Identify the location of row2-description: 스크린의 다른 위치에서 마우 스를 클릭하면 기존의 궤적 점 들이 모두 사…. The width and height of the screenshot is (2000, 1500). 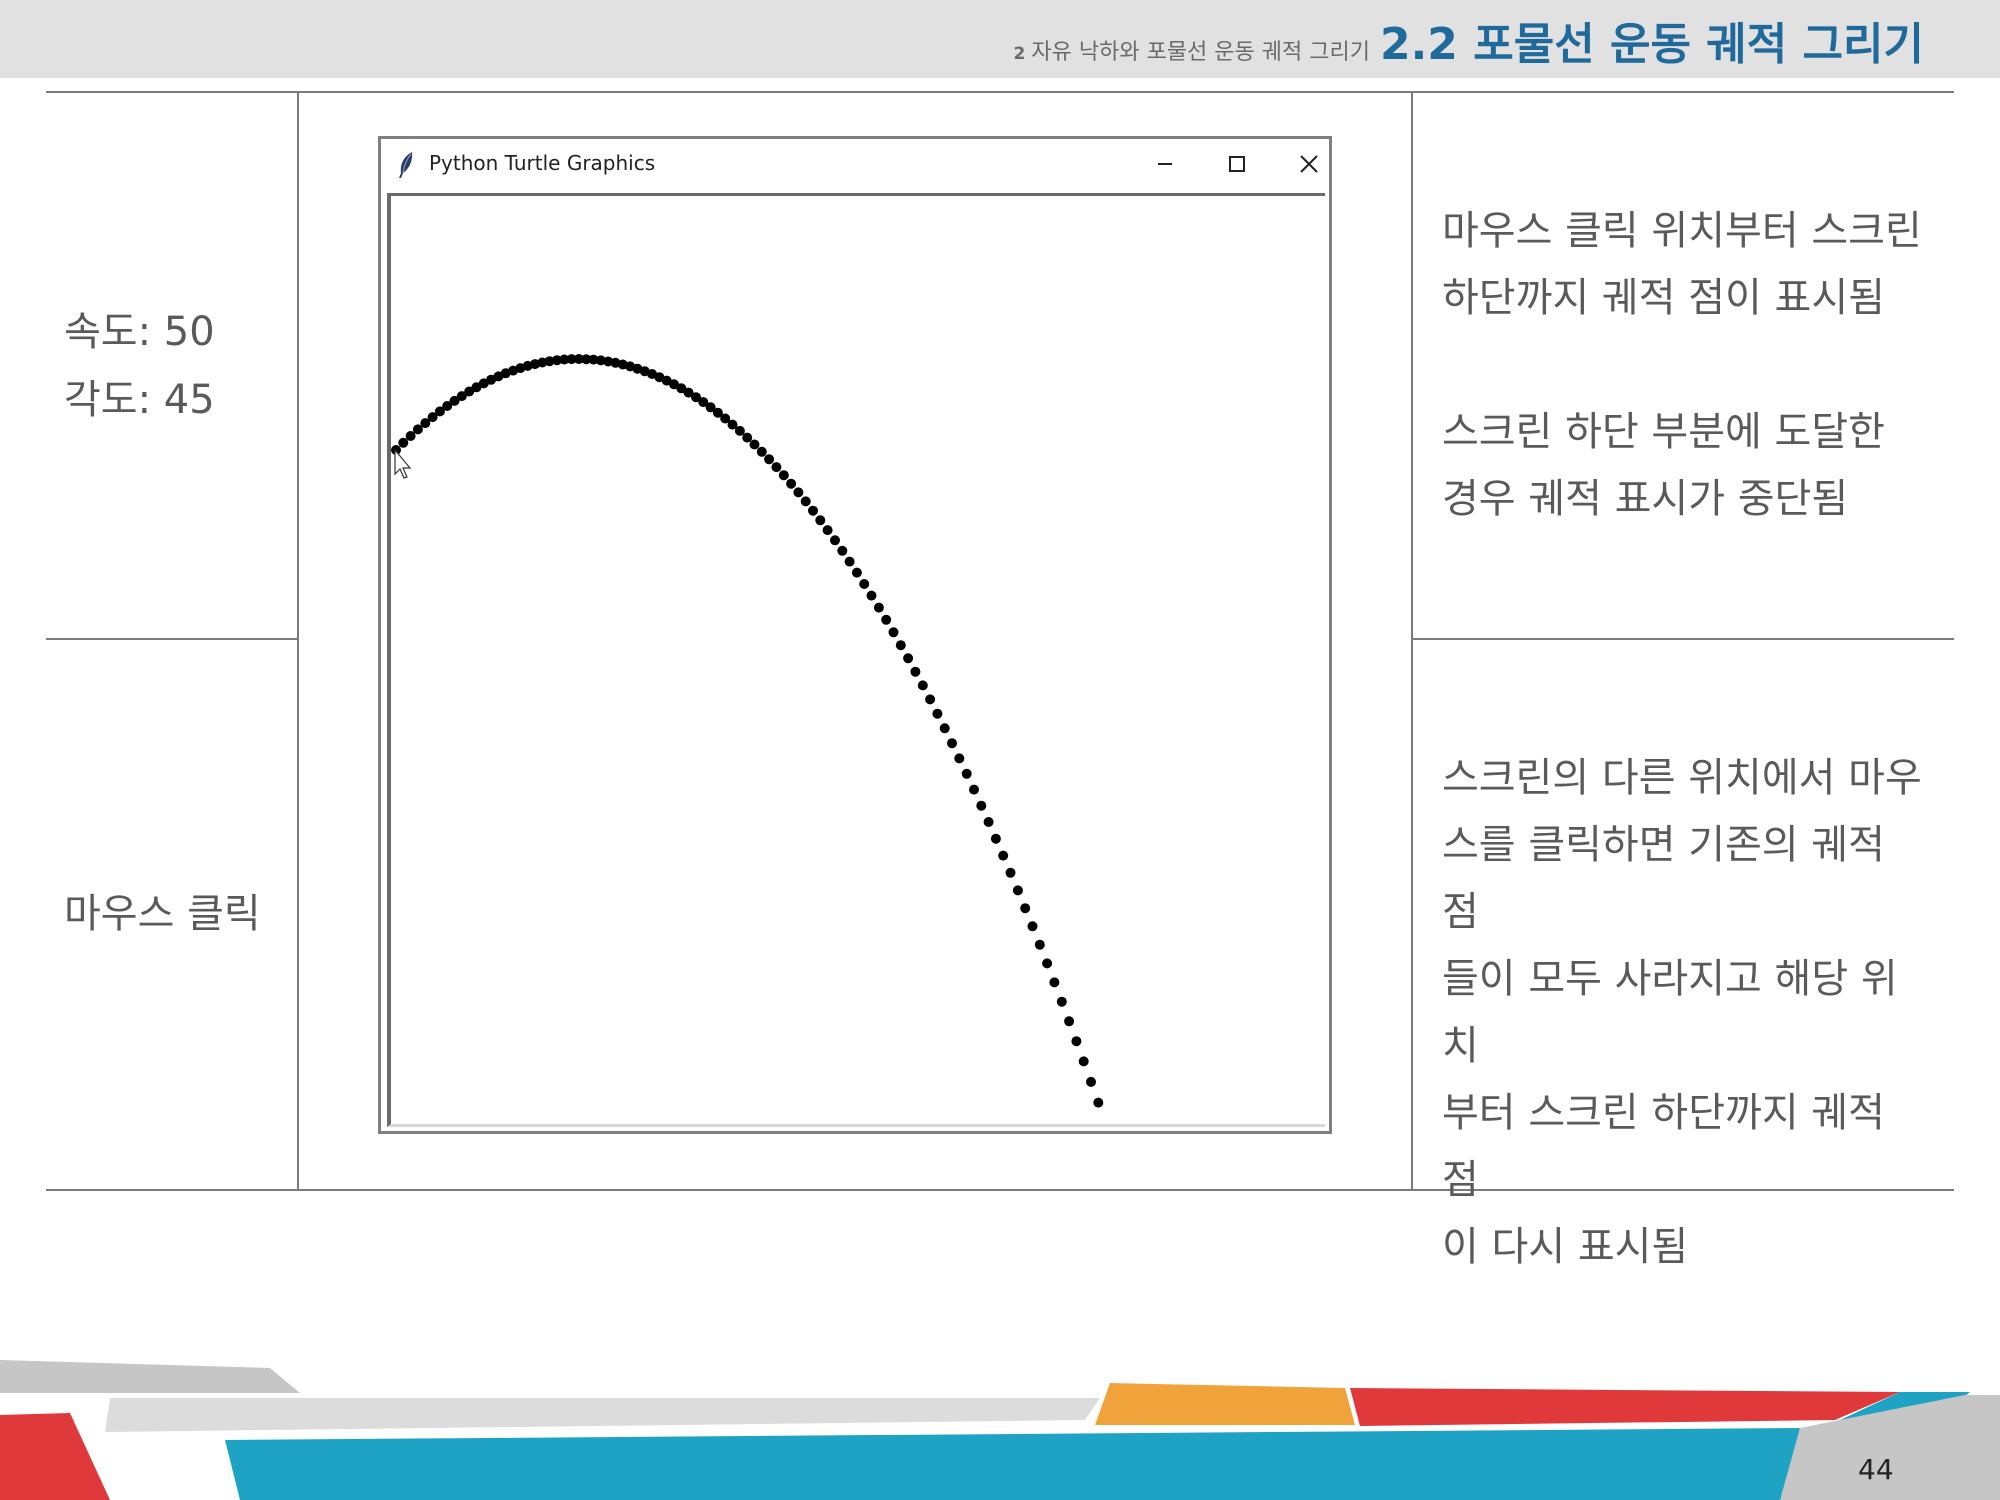
(1682, 1013).